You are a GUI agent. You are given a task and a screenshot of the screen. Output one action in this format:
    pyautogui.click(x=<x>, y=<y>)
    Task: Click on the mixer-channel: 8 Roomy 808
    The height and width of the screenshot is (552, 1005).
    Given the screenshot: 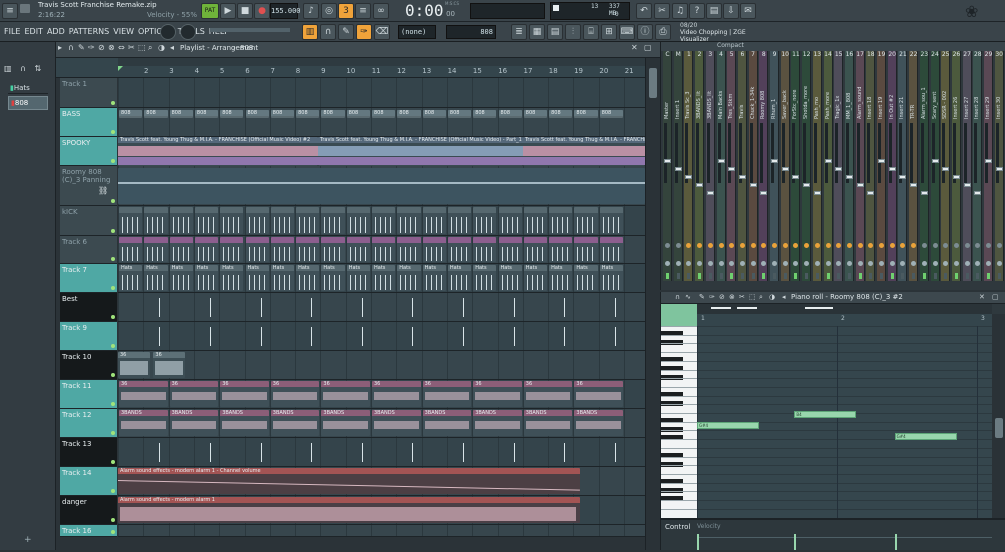 What is the action you would take?
    pyautogui.click(x=764, y=166)
    